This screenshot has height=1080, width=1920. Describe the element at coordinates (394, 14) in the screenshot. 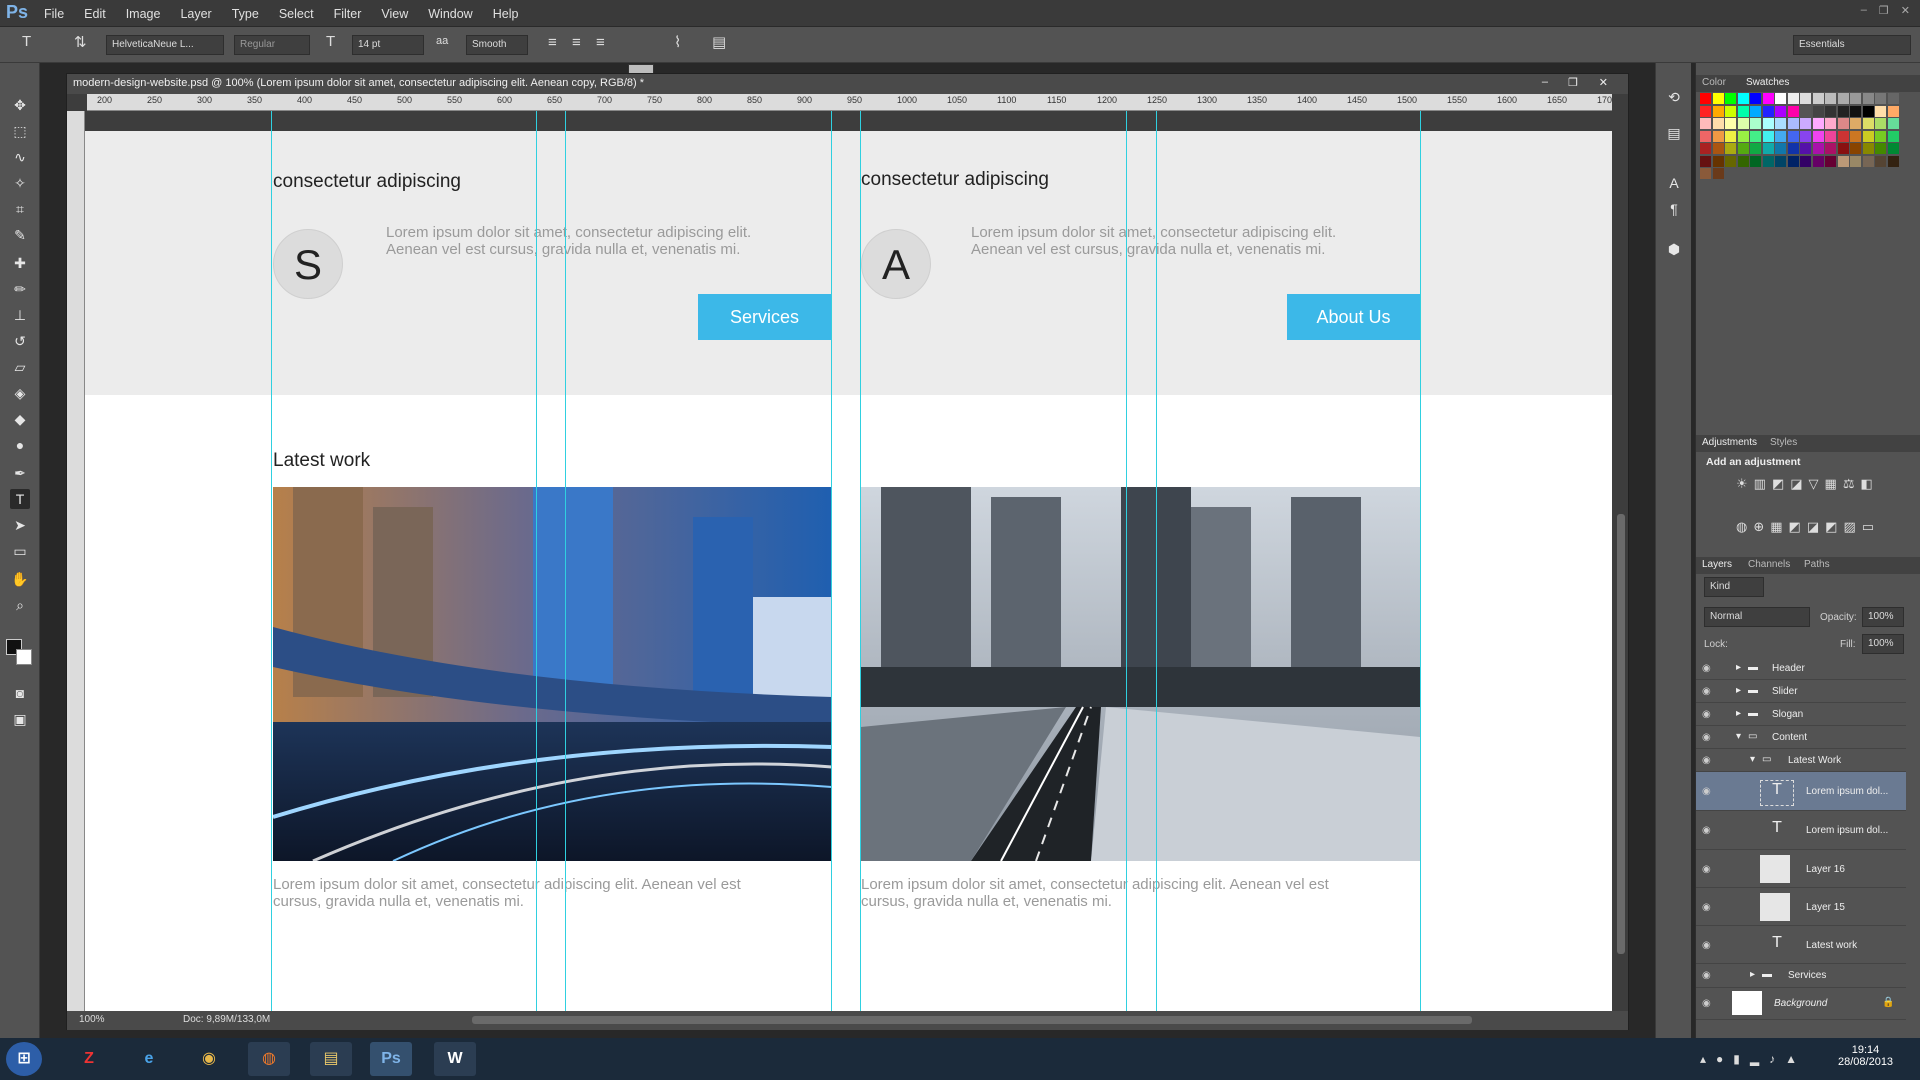

I see `menu-view: View` at that location.